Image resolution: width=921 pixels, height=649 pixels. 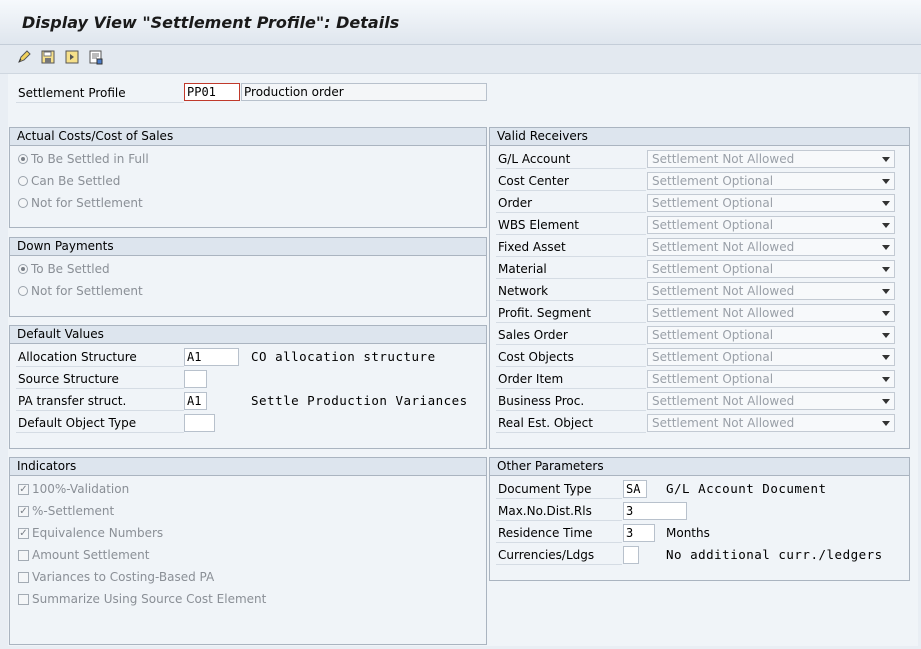 What do you see at coordinates (68, 379) in the screenshot?
I see `source-structure-label: Source Structure` at bounding box center [68, 379].